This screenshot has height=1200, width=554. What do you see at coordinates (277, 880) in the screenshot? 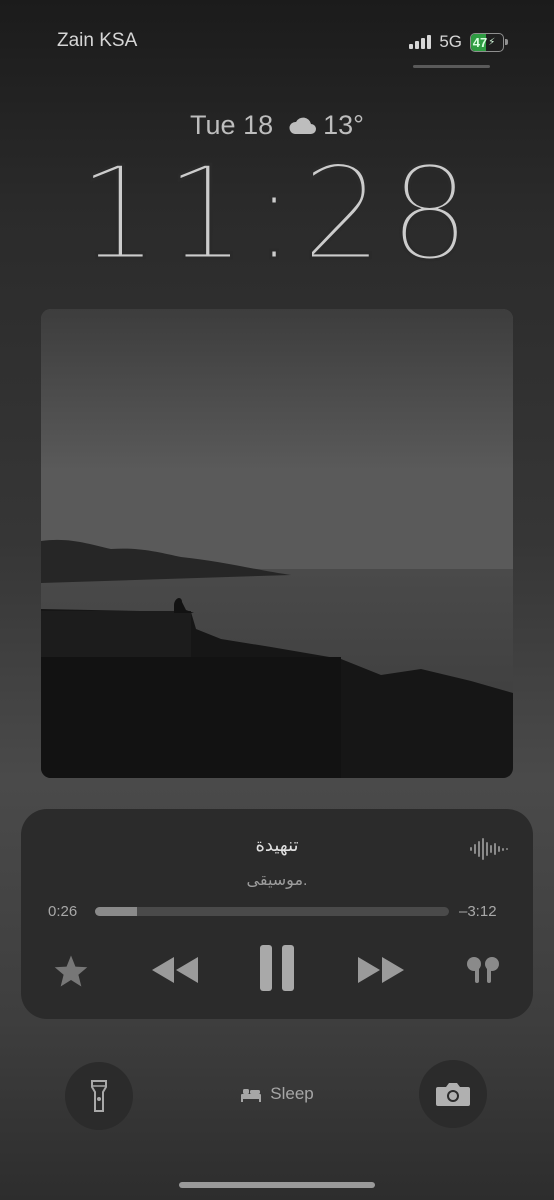
I see `song-artist: موسيقى.` at bounding box center [277, 880].